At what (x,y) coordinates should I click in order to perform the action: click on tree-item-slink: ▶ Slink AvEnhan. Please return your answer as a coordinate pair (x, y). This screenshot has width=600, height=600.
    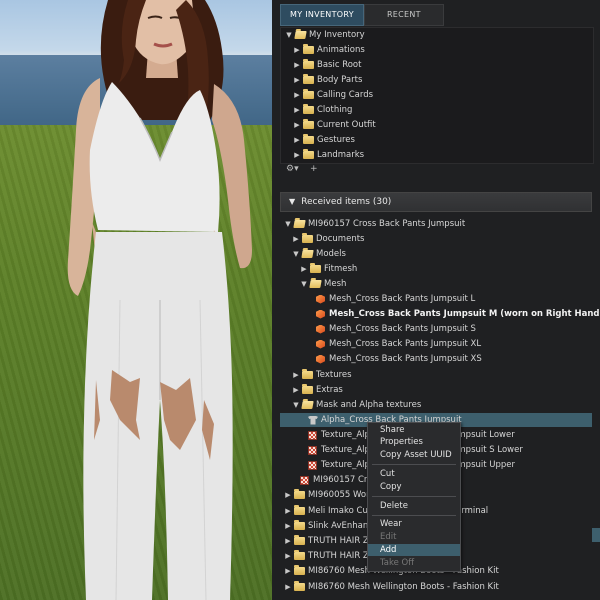
    Looking at the image, I should click on (326, 526).